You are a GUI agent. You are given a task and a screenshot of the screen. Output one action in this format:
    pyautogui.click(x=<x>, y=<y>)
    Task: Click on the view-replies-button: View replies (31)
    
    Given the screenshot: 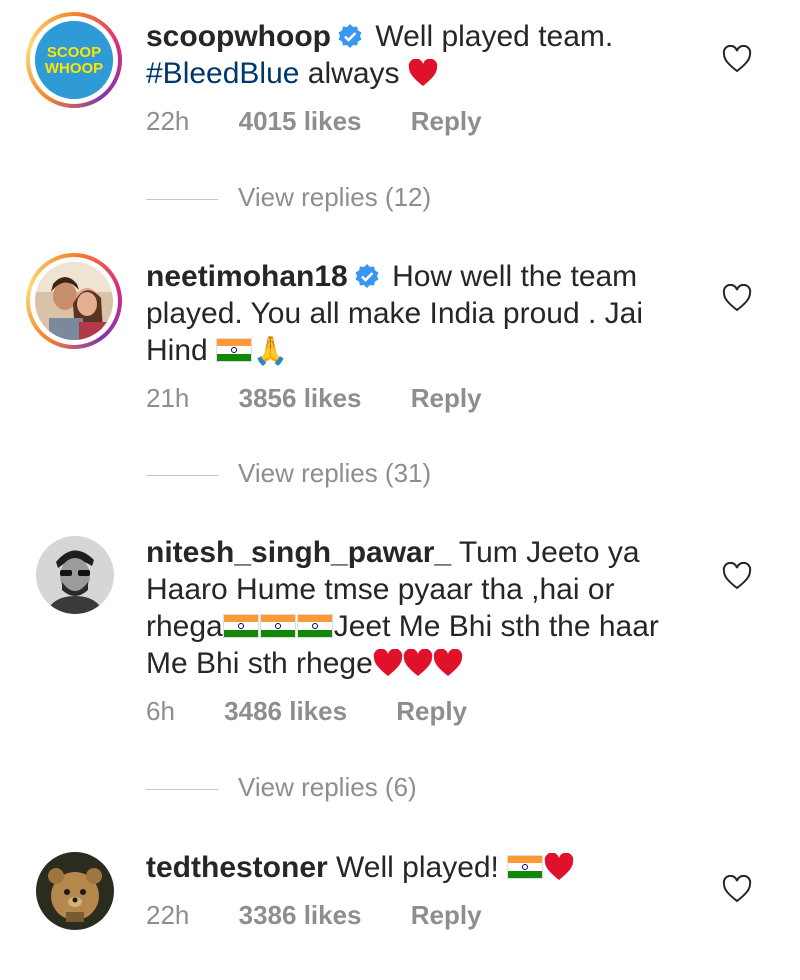 What is the action you would take?
    pyautogui.click(x=288, y=473)
    